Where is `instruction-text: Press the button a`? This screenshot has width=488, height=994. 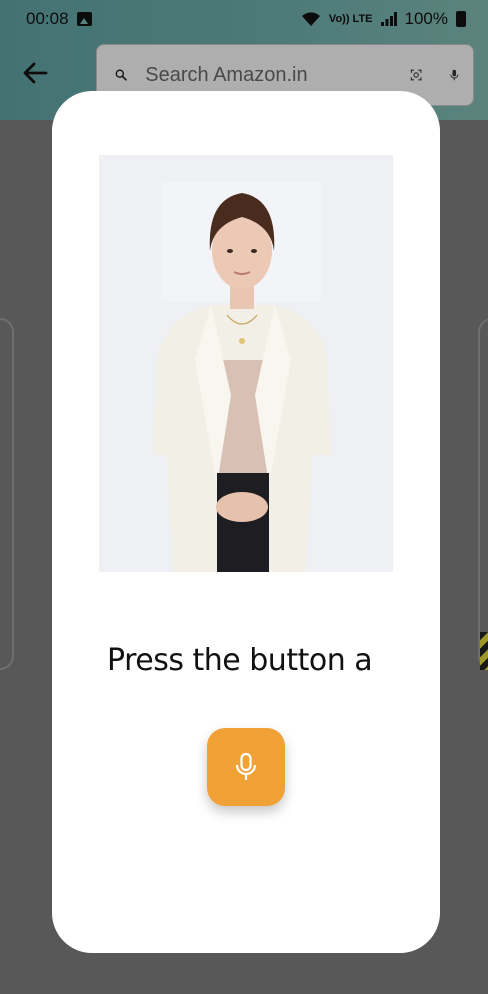 instruction-text: Press the button a is located at coordinates (240, 660).